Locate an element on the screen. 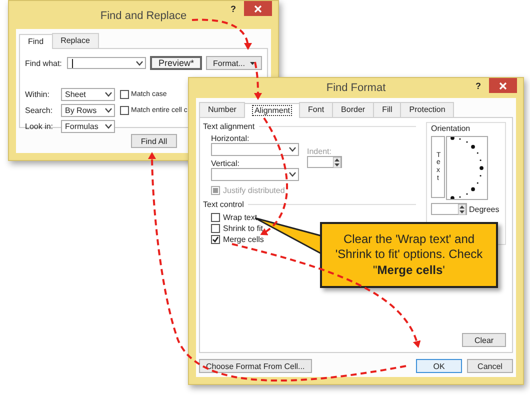 This screenshot has height=402, width=530. checkbox-label: Wrap text is located at coordinates (240, 217).